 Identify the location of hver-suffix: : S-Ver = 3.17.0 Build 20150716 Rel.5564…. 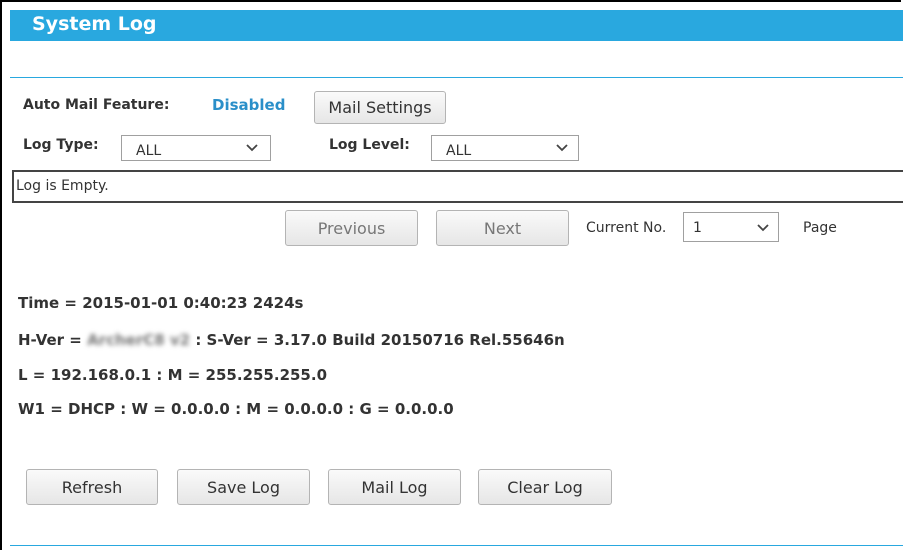
(377, 340).